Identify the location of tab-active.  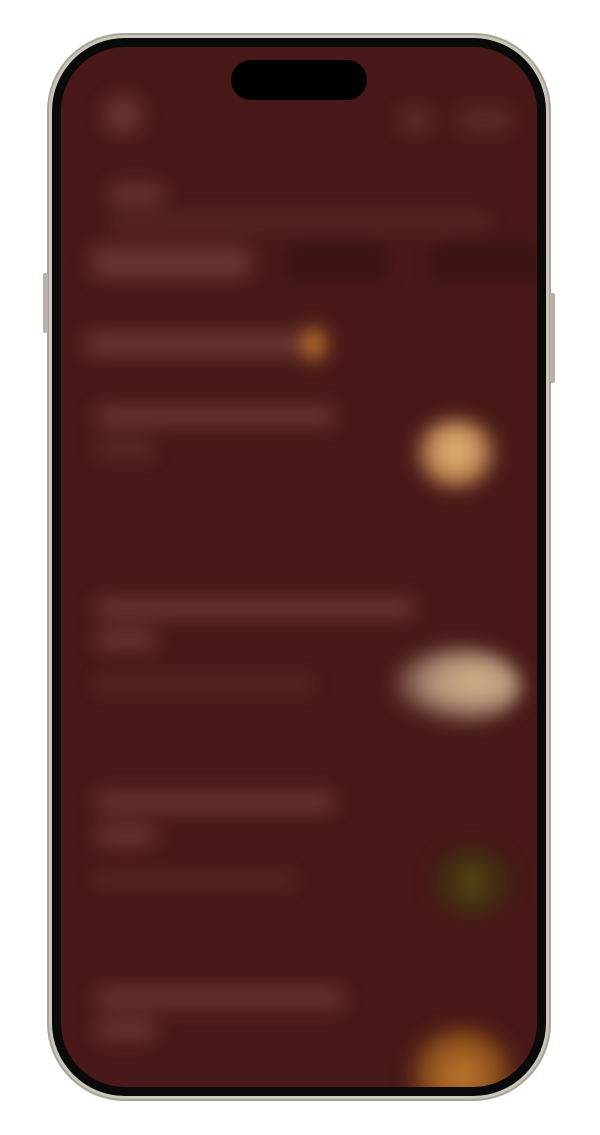
(171, 262).